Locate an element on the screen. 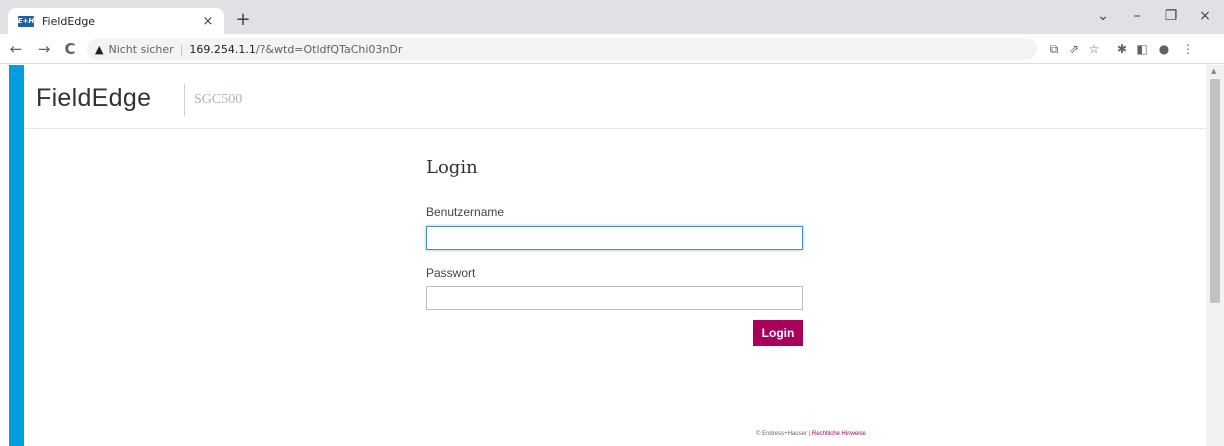 Image resolution: width=1224 pixels, height=446 pixels. eh-favicon-icon: E+H is located at coordinates (26, 21).